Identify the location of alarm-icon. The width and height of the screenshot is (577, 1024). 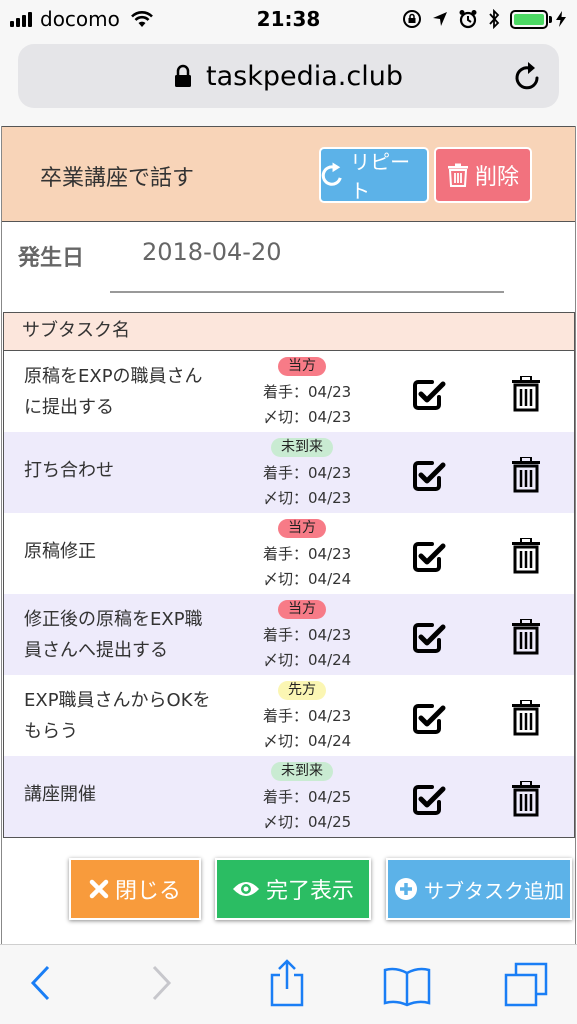
(468, 19).